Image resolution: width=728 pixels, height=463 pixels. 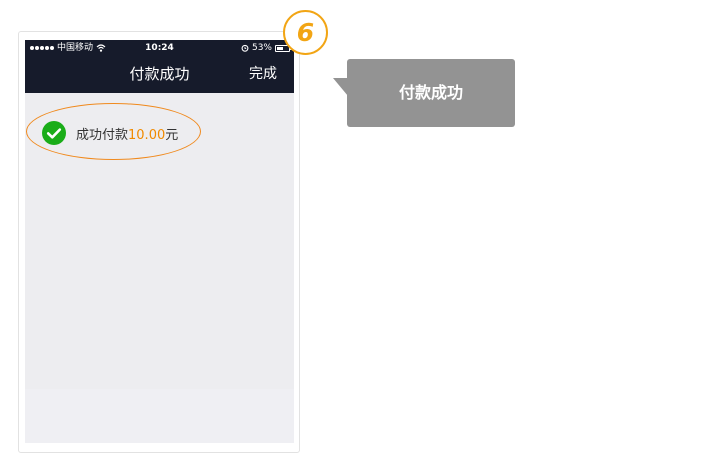 I want to click on status-right: 53%, so click(x=266, y=48).